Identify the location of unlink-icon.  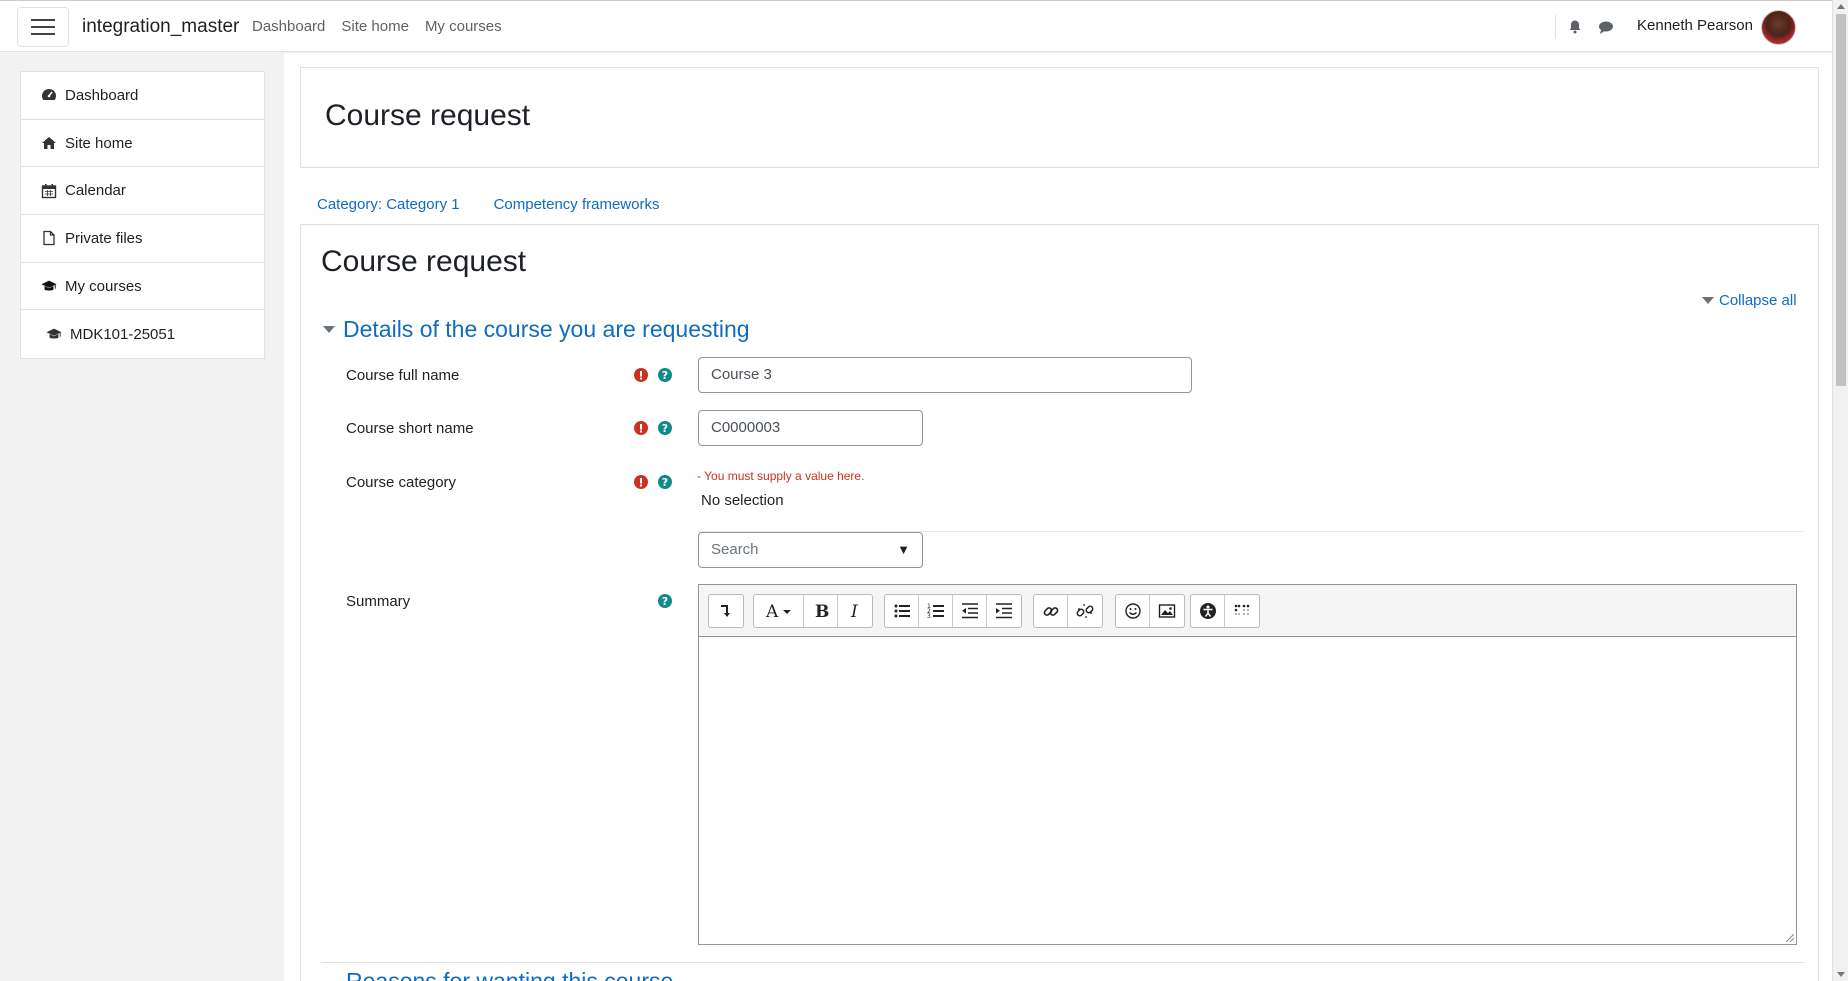
(1085, 611).